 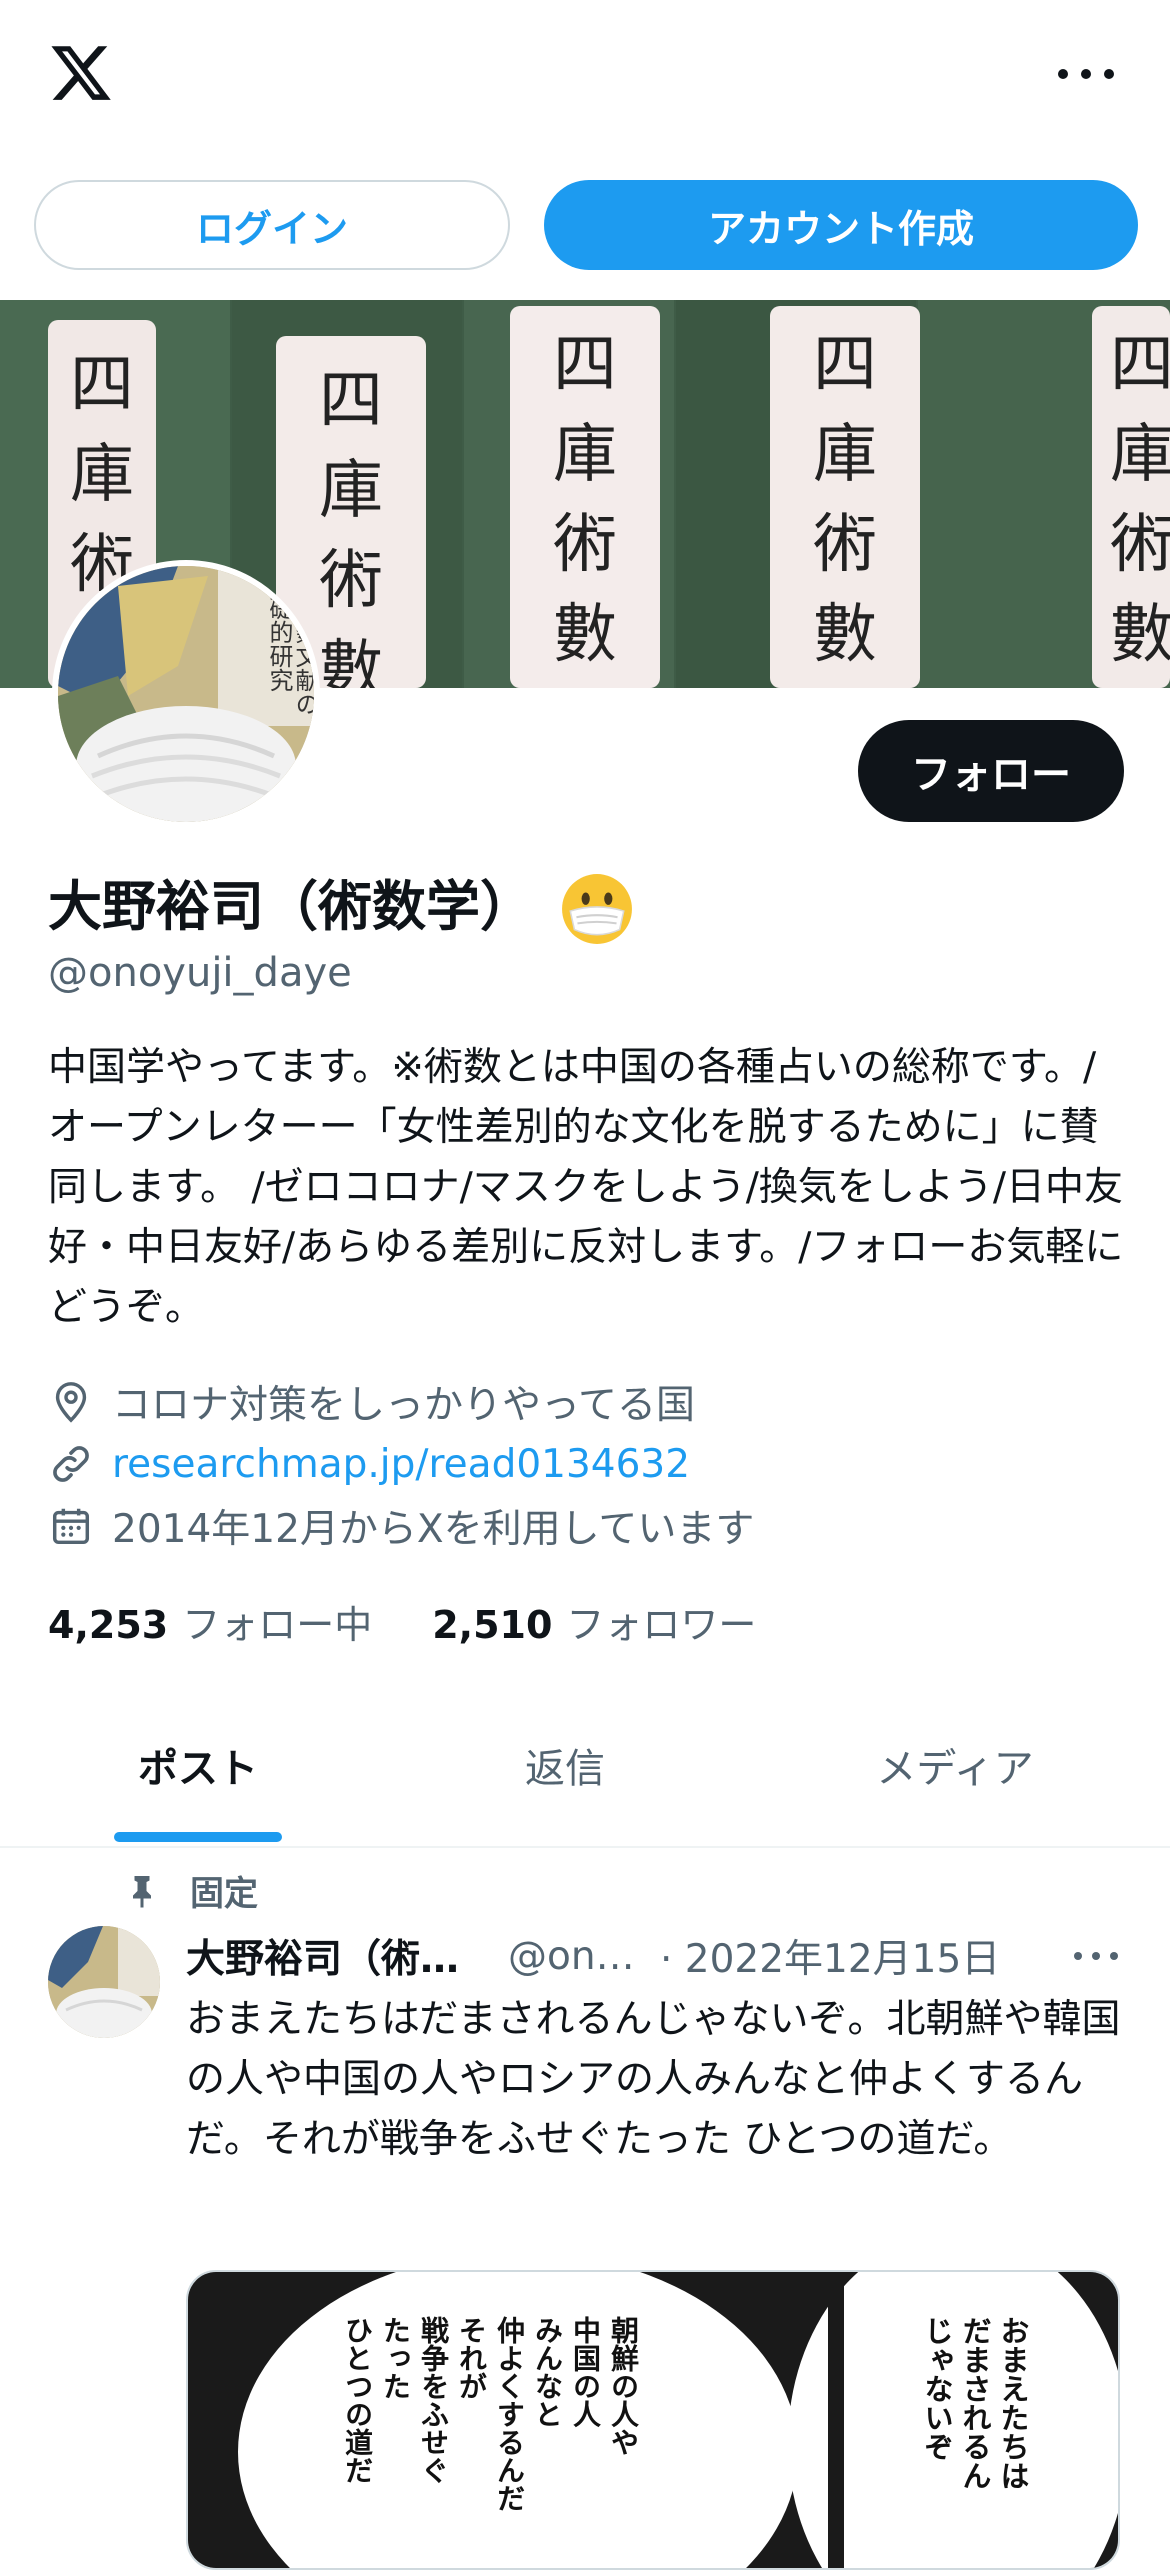 What do you see at coordinates (830, 1956) in the screenshot?
I see `post-date: · 2022年12月15日` at bounding box center [830, 1956].